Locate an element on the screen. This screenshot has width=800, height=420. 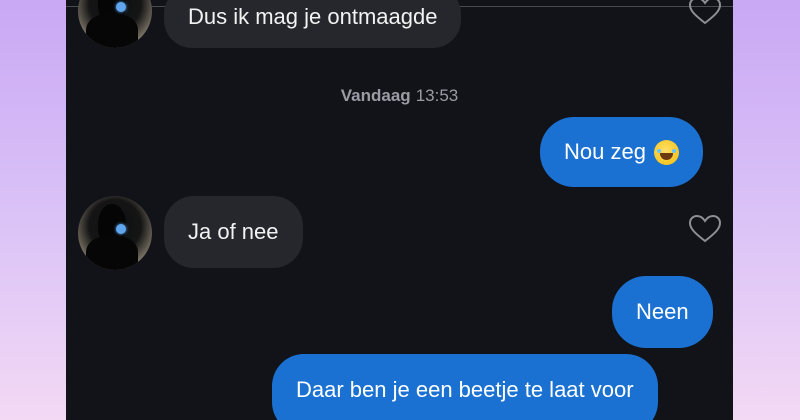
message-text: Dus ik mag je ontmaagde is located at coordinates (313, 16).